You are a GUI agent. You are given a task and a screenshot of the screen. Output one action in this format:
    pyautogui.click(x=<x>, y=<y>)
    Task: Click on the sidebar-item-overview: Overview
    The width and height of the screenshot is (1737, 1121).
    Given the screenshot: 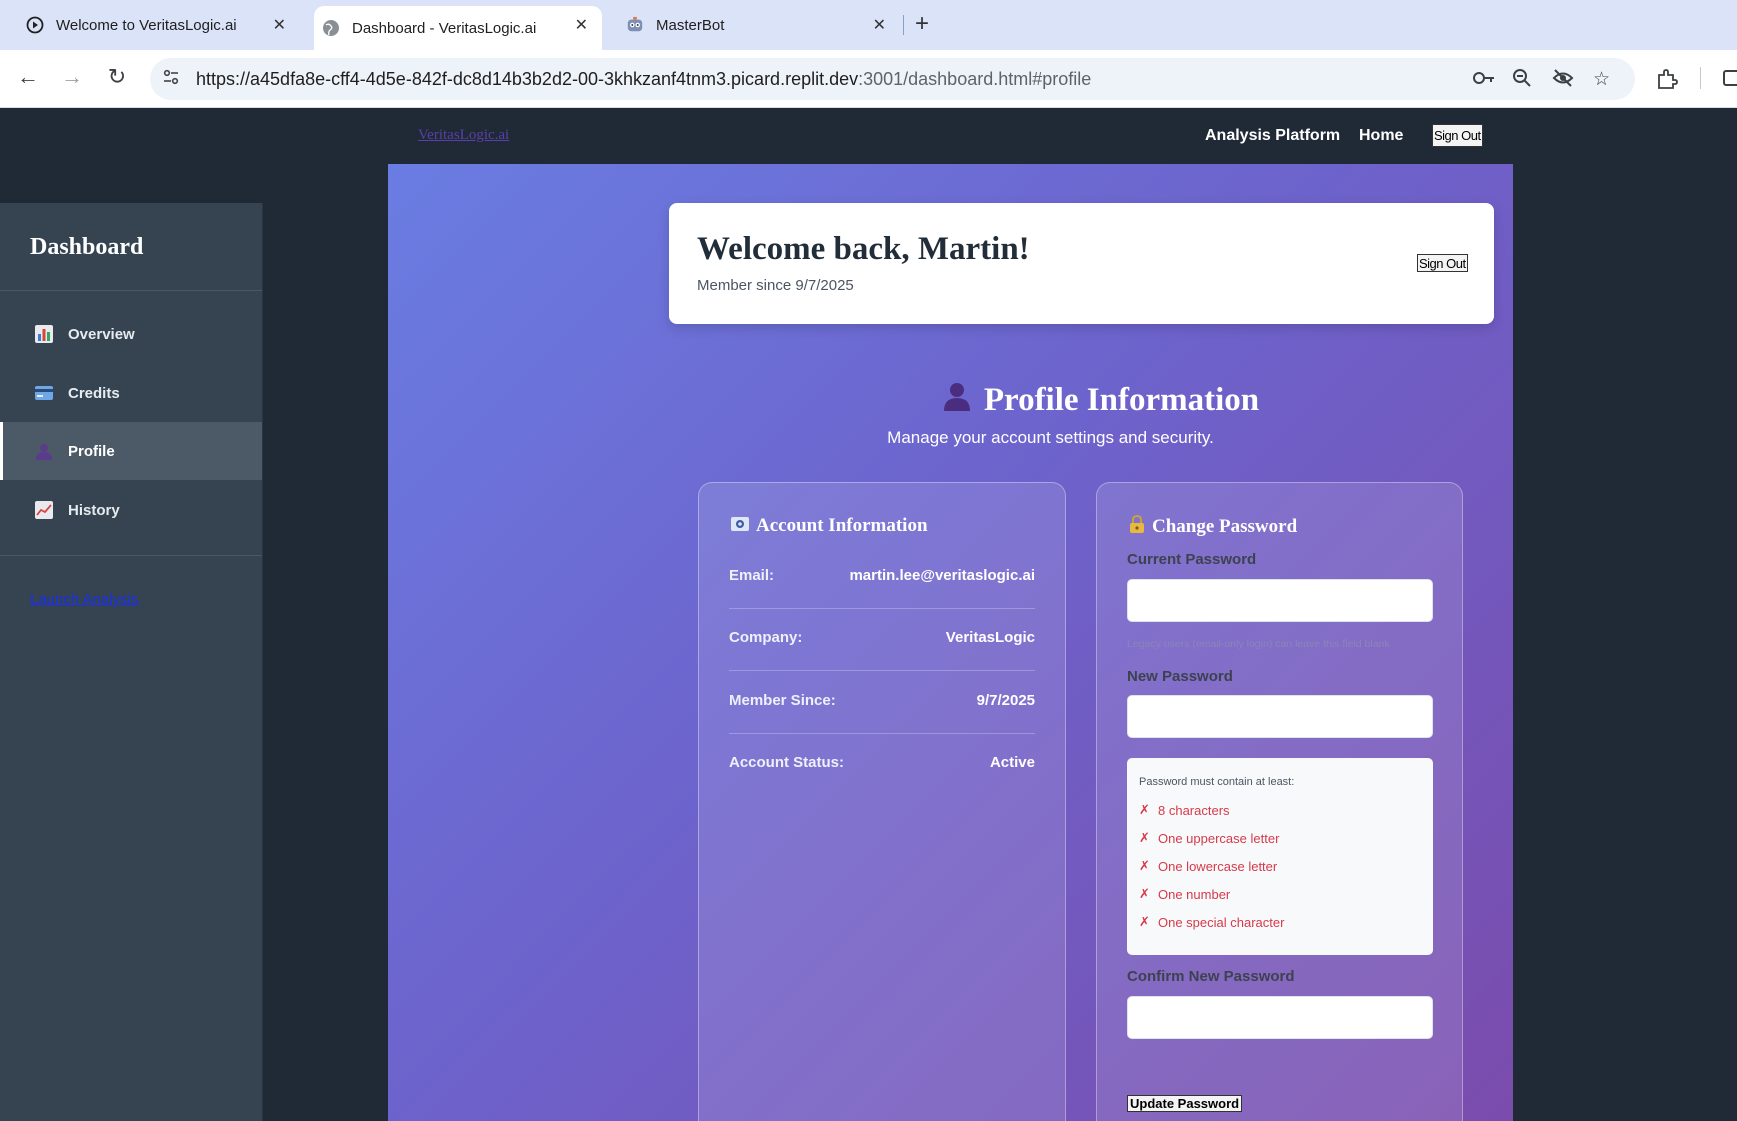 What is the action you would take?
    pyautogui.click(x=131, y=334)
    